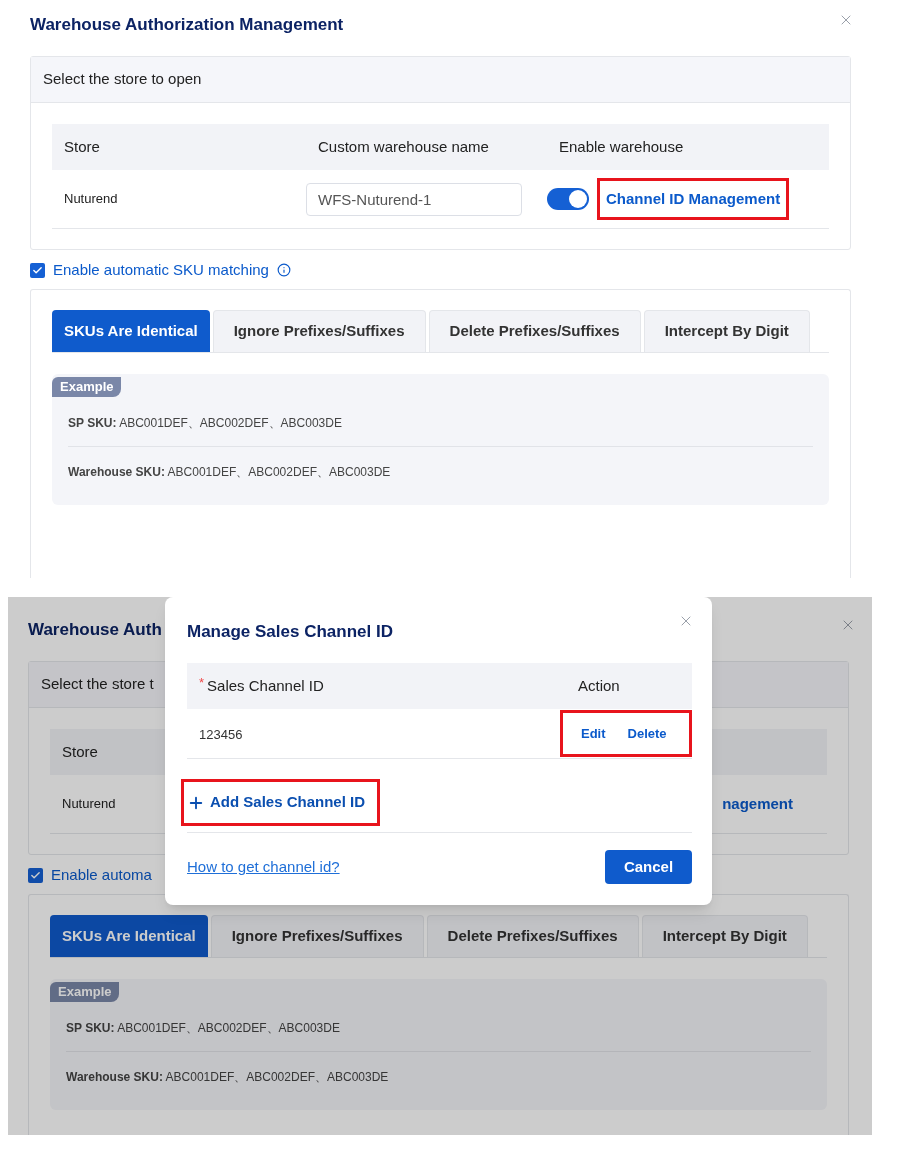 The height and width of the screenshot is (1157, 899). What do you see at coordinates (414, 199) in the screenshot?
I see `warehouse-name-field: WFS-Nuturend-1` at bounding box center [414, 199].